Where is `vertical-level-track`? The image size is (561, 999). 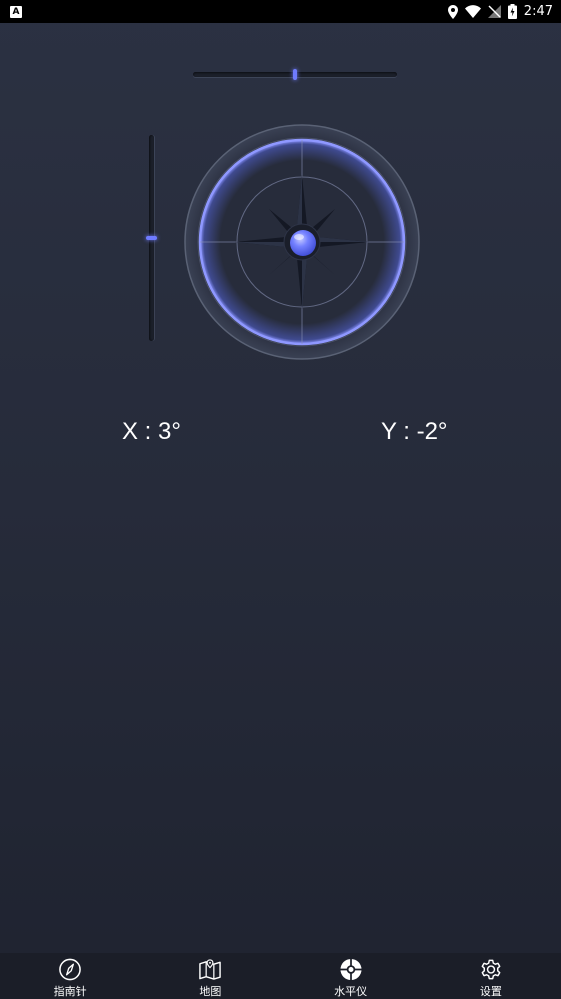
vertical-level-track is located at coordinates (151, 238).